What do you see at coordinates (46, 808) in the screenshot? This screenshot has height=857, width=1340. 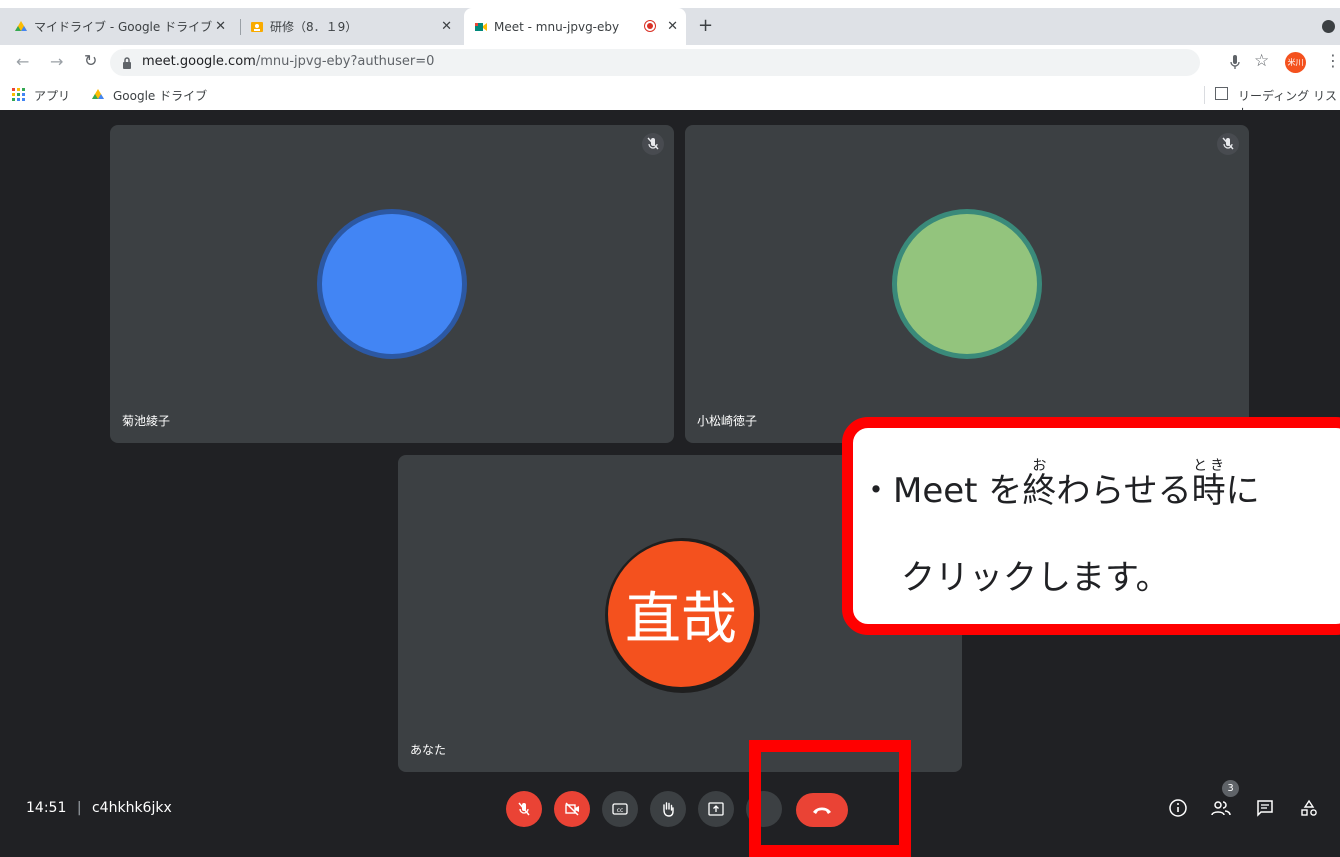 I see `meeting-time: 14:51` at bounding box center [46, 808].